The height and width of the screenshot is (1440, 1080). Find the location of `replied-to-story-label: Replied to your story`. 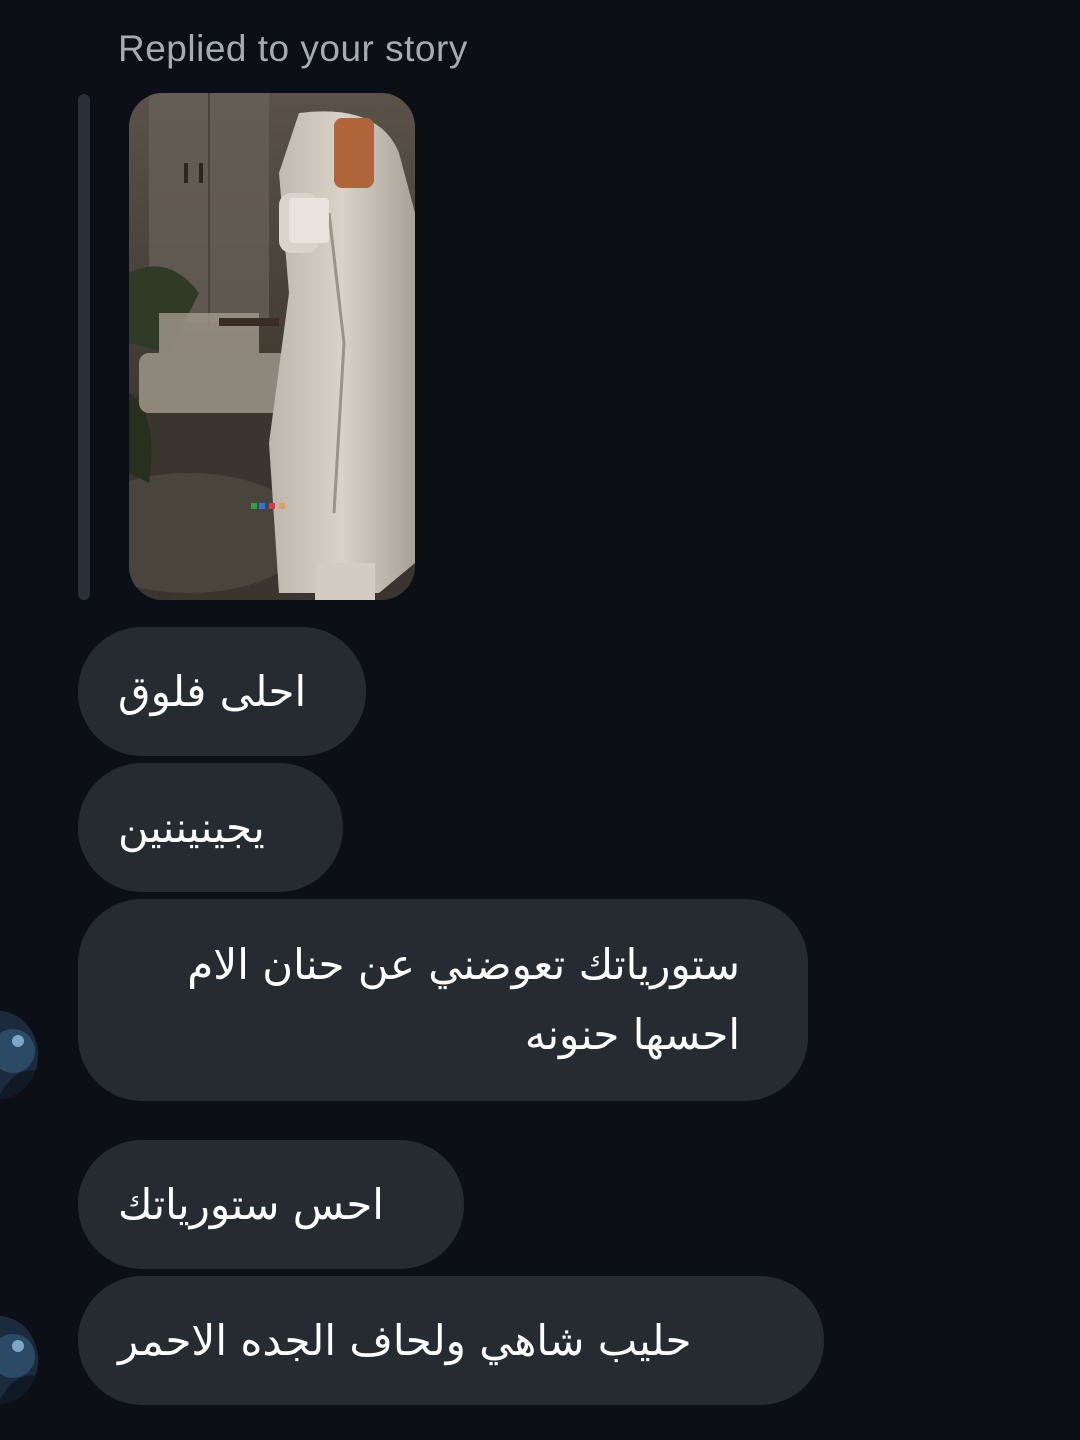

replied-to-story-label: Replied to your story is located at coordinates (293, 48).